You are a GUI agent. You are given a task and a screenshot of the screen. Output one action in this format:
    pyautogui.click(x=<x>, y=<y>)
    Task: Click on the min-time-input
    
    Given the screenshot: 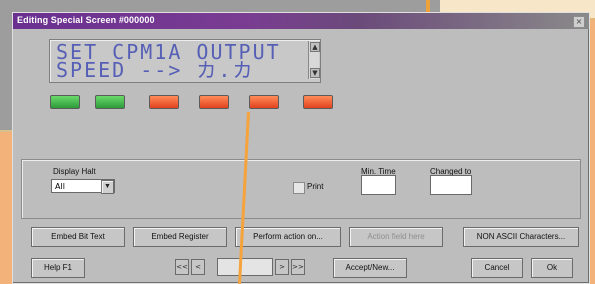 What is the action you would take?
    pyautogui.click(x=378, y=185)
    